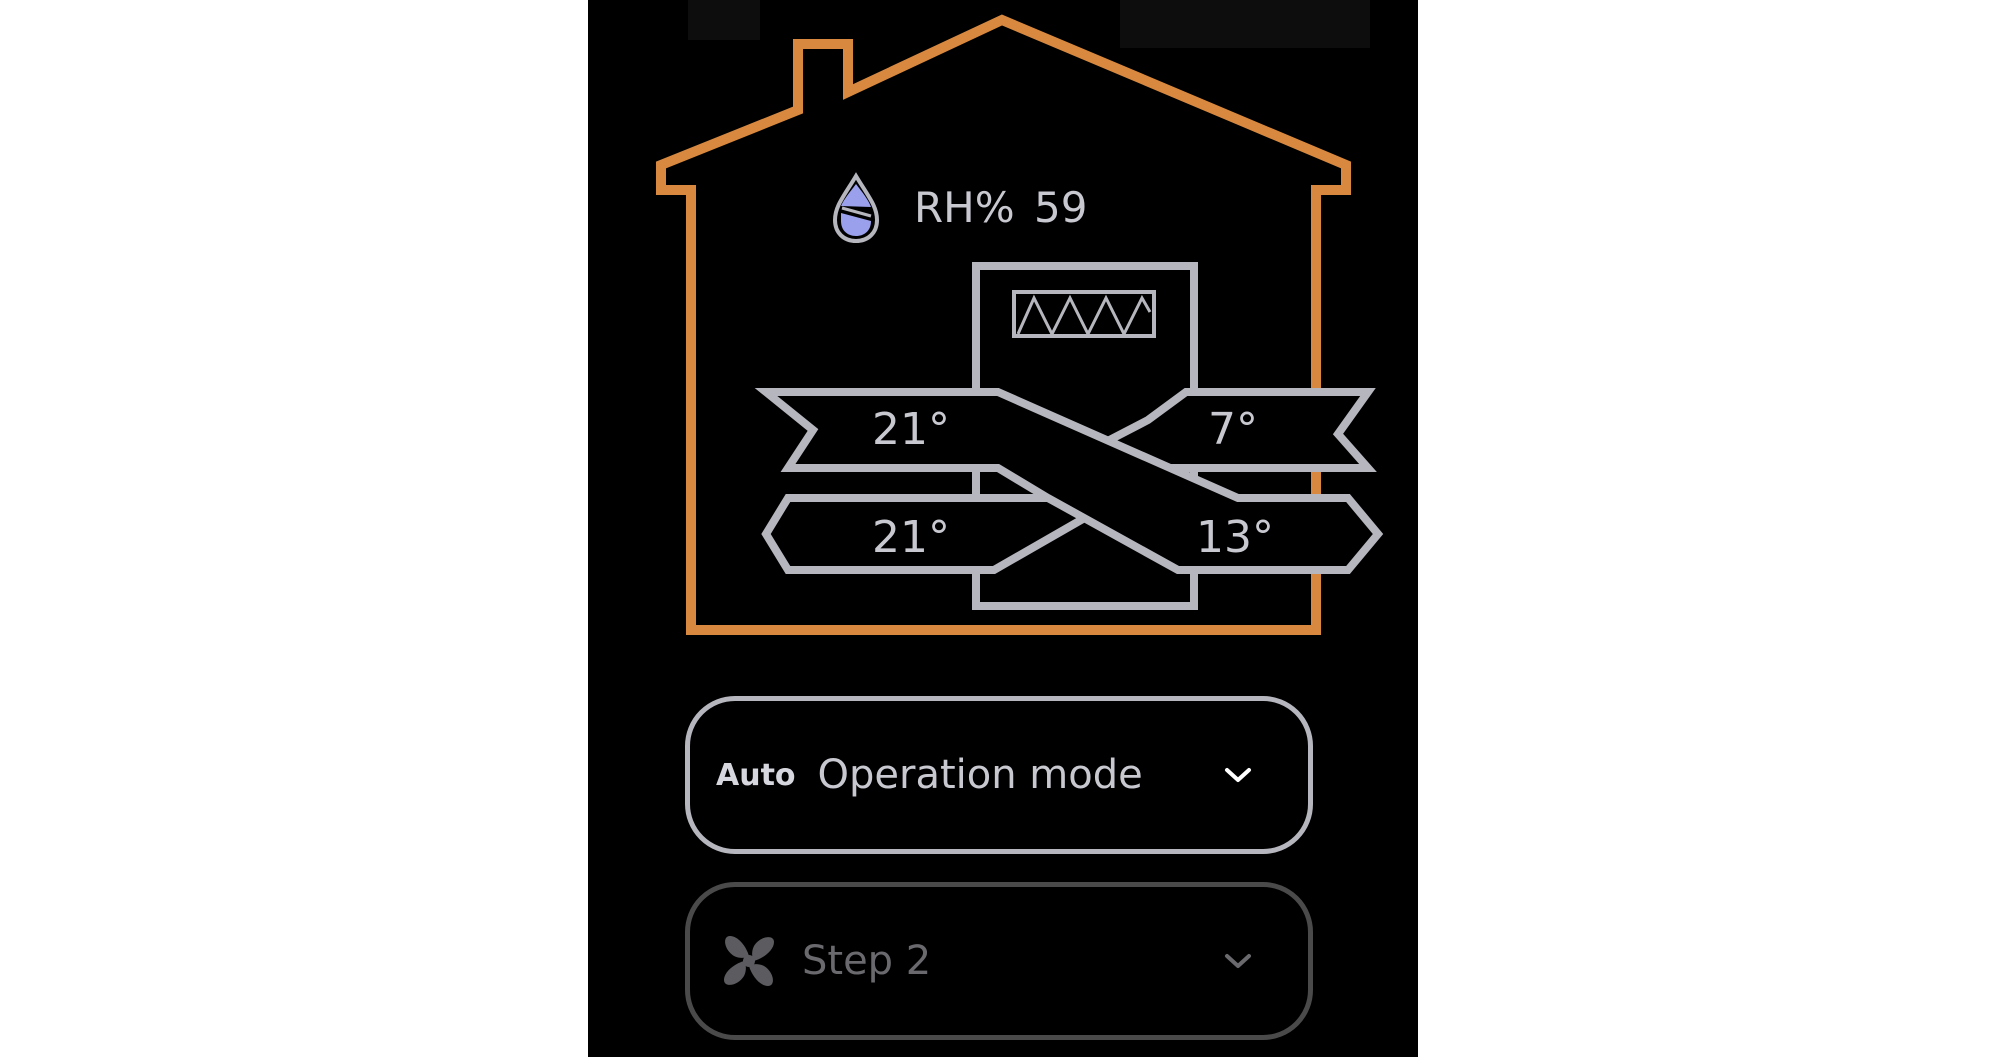  I want to click on mode-badge: Auto, so click(756, 775).